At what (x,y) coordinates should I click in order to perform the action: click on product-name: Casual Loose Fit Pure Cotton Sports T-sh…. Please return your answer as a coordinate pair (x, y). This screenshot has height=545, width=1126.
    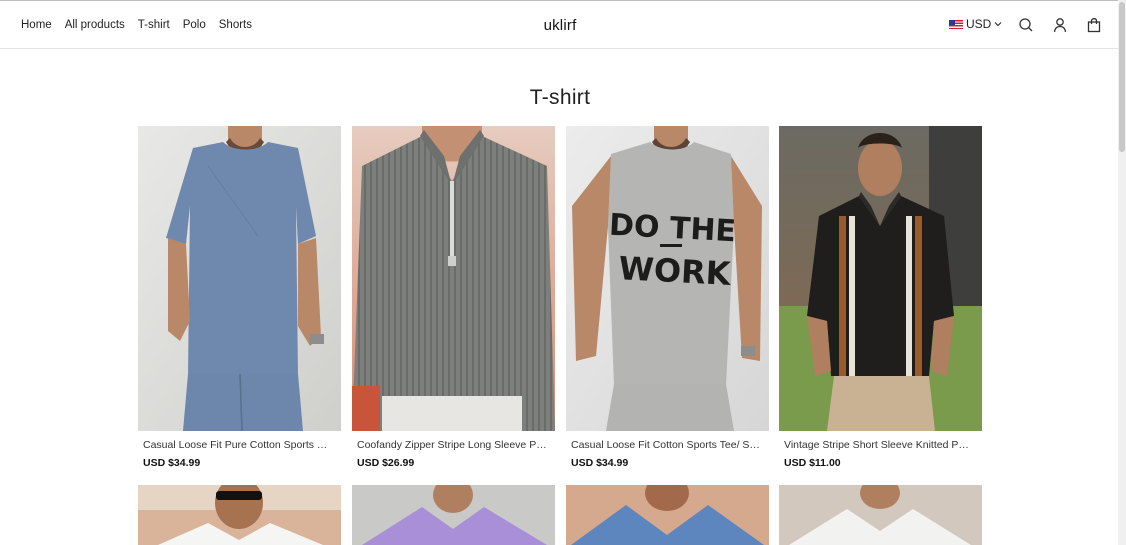
    Looking at the image, I should click on (238, 445).